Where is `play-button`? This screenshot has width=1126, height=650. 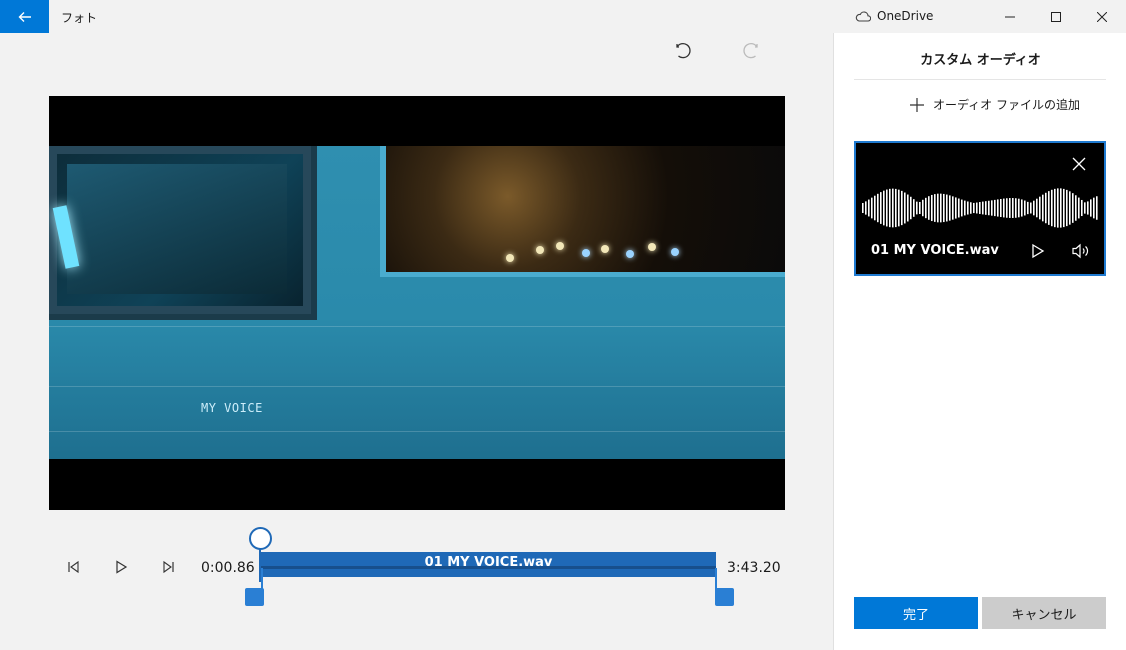
play-button is located at coordinates (121, 567).